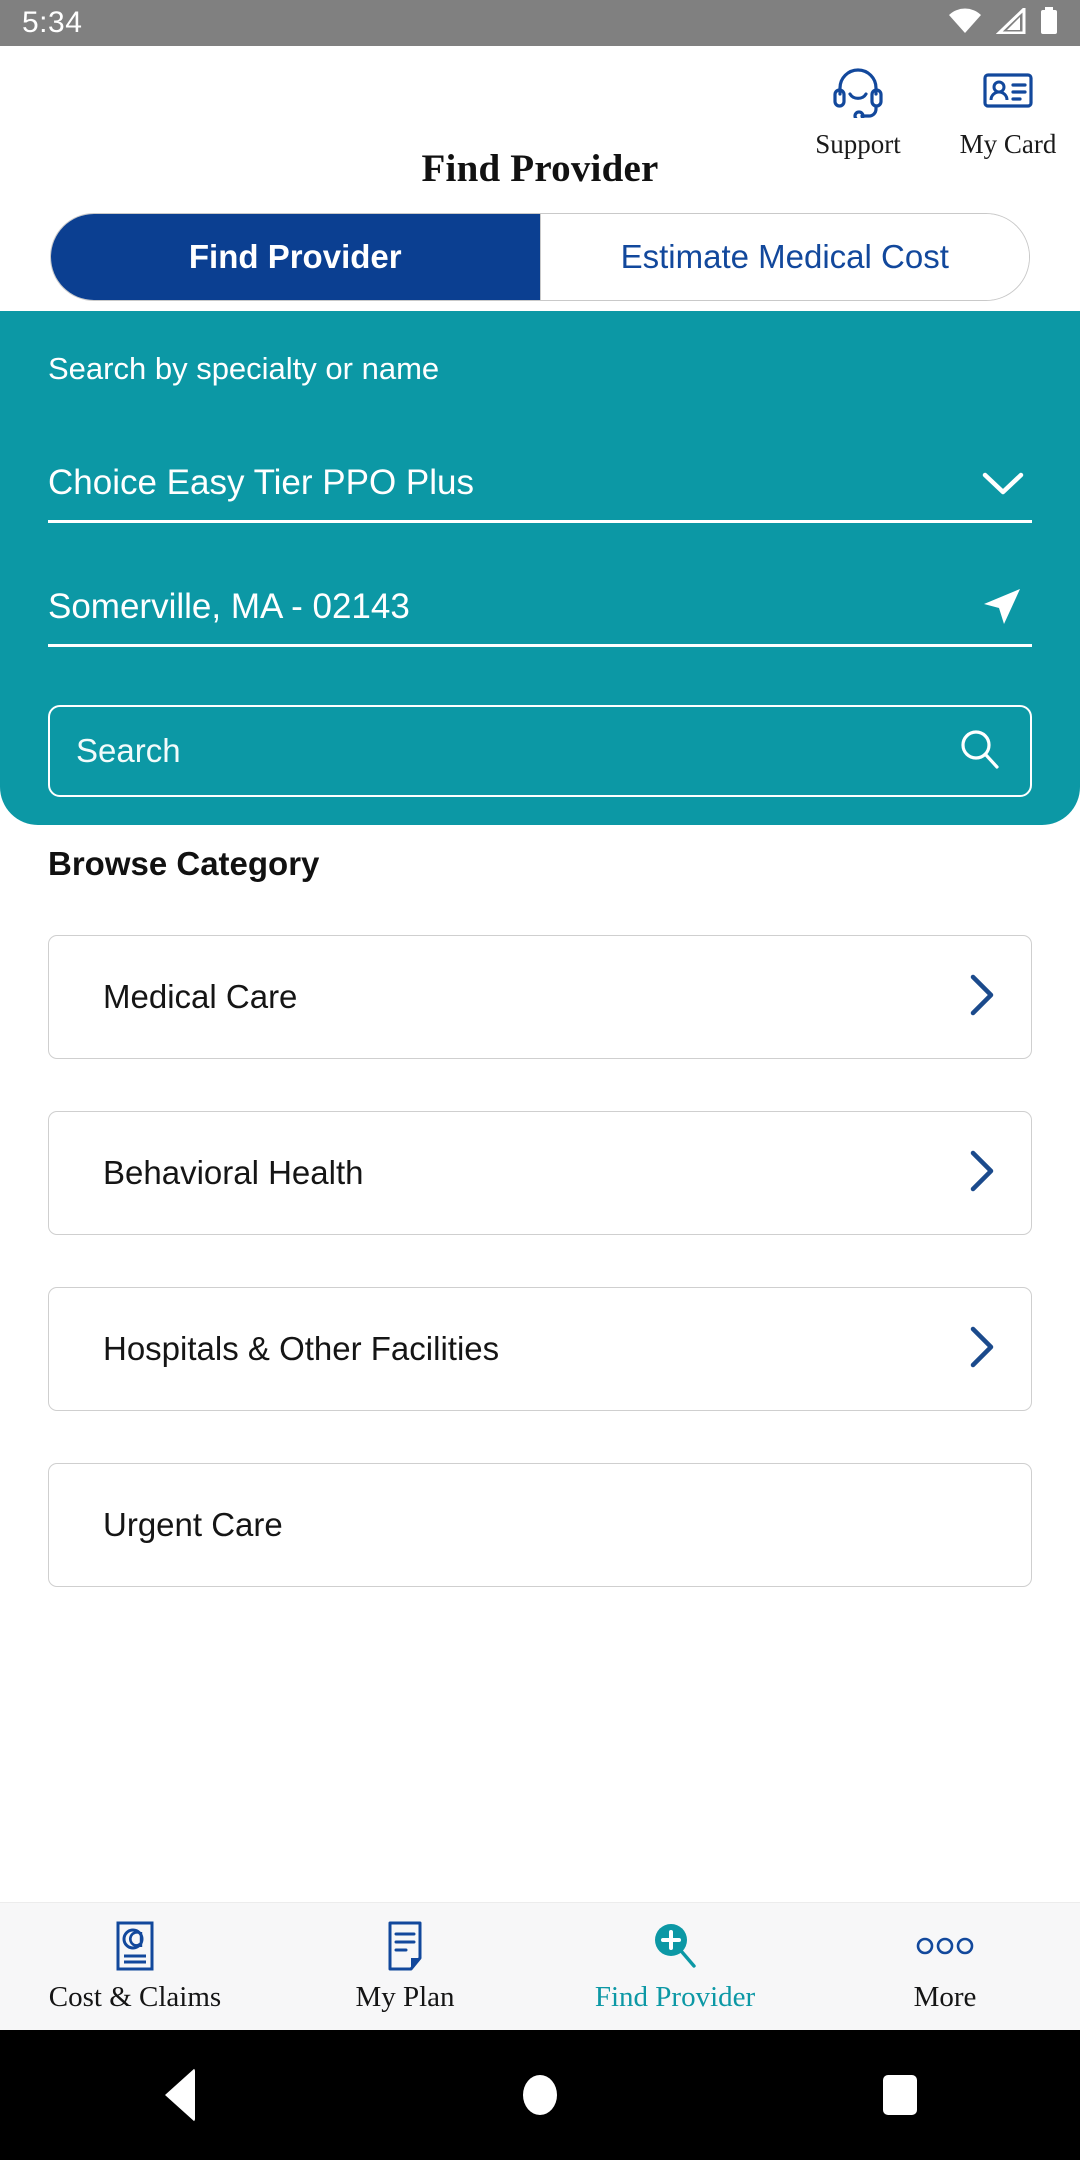 The width and height of the screenshot is (1080, 2160). Describe the element at coordinates (244, 368) in the screenshot. I see `search-panel-caption: Search by specialty or name` at that location.